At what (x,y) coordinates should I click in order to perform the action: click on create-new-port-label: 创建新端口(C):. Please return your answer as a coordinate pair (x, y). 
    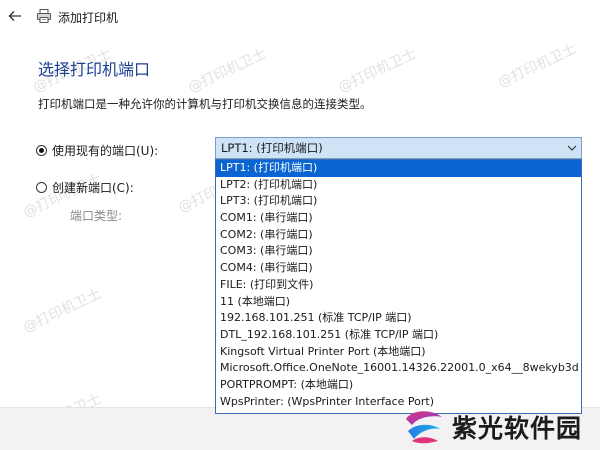
    Looking at the image, I should click on (93, 188).